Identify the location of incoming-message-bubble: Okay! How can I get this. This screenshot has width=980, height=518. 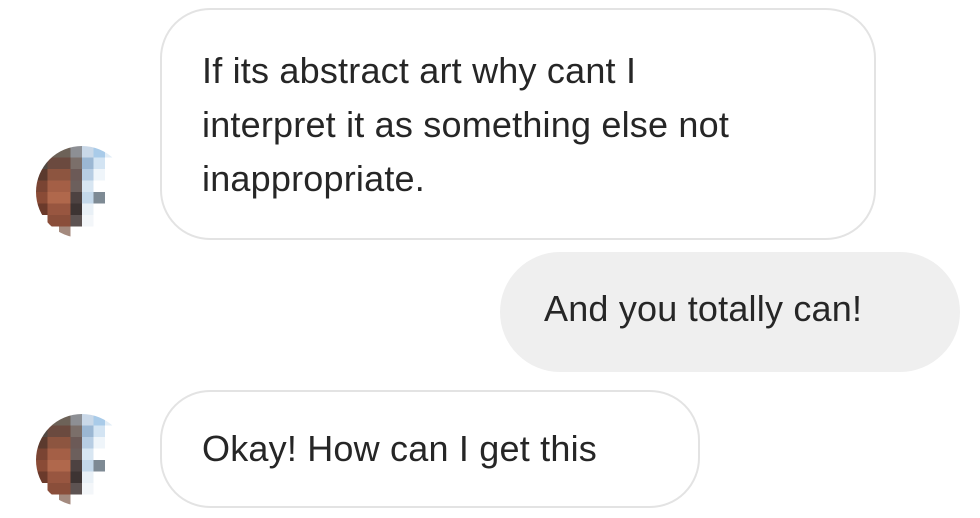
(430, 449).